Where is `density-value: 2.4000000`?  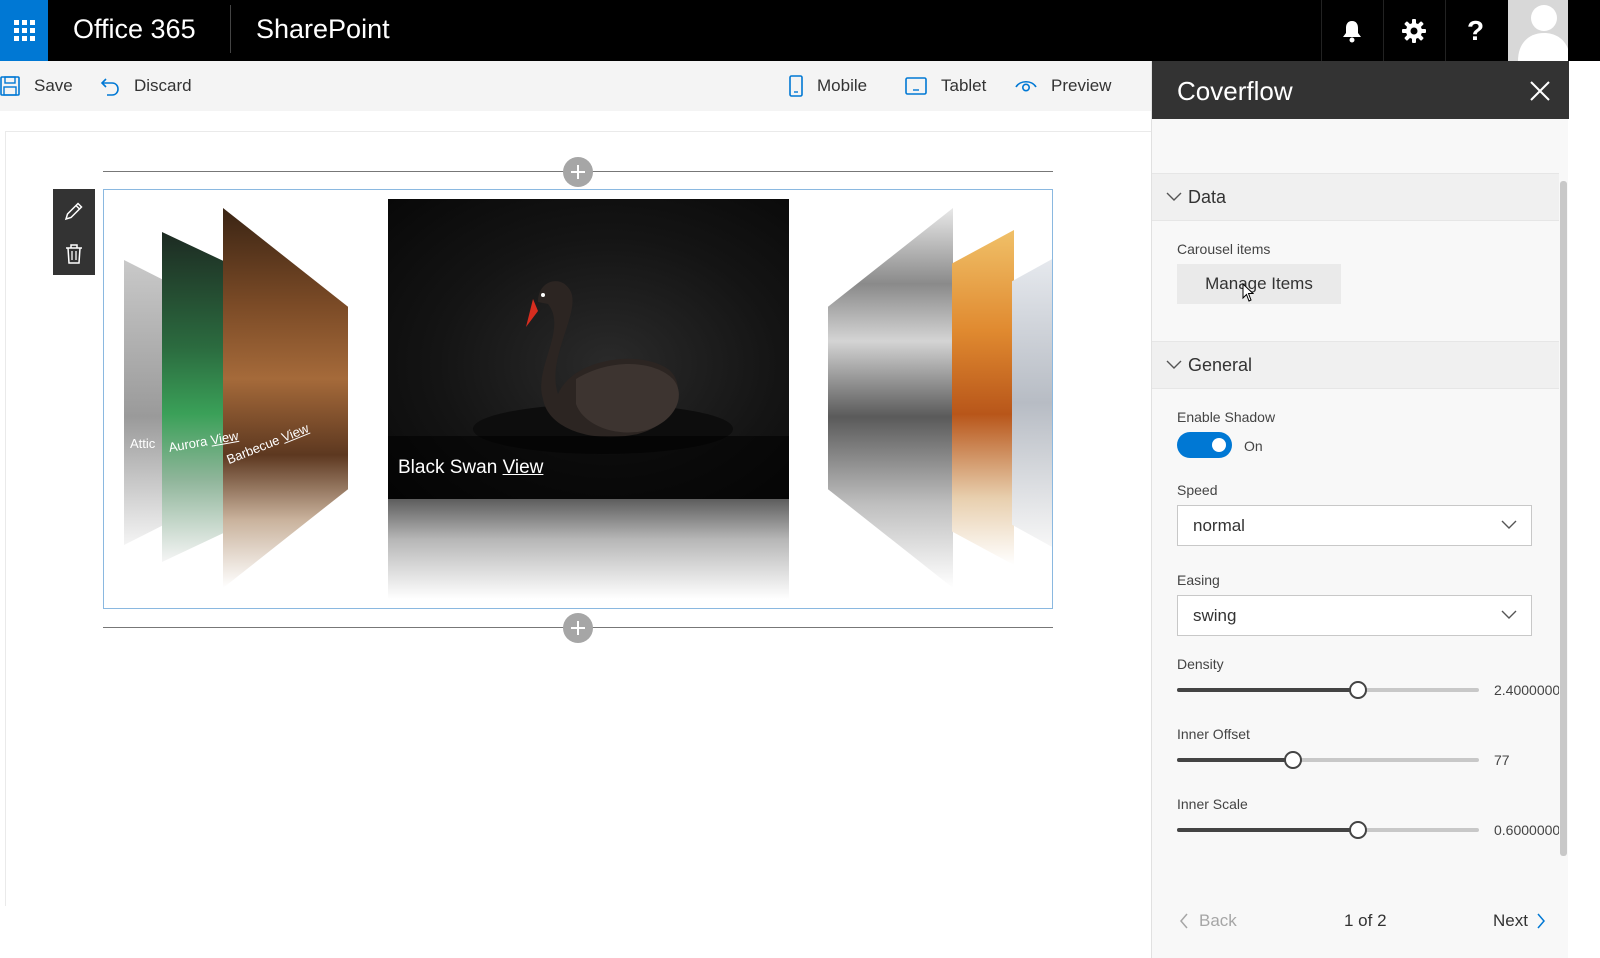 density-value: 2.4000000 is located at coordinates (1526, 690).